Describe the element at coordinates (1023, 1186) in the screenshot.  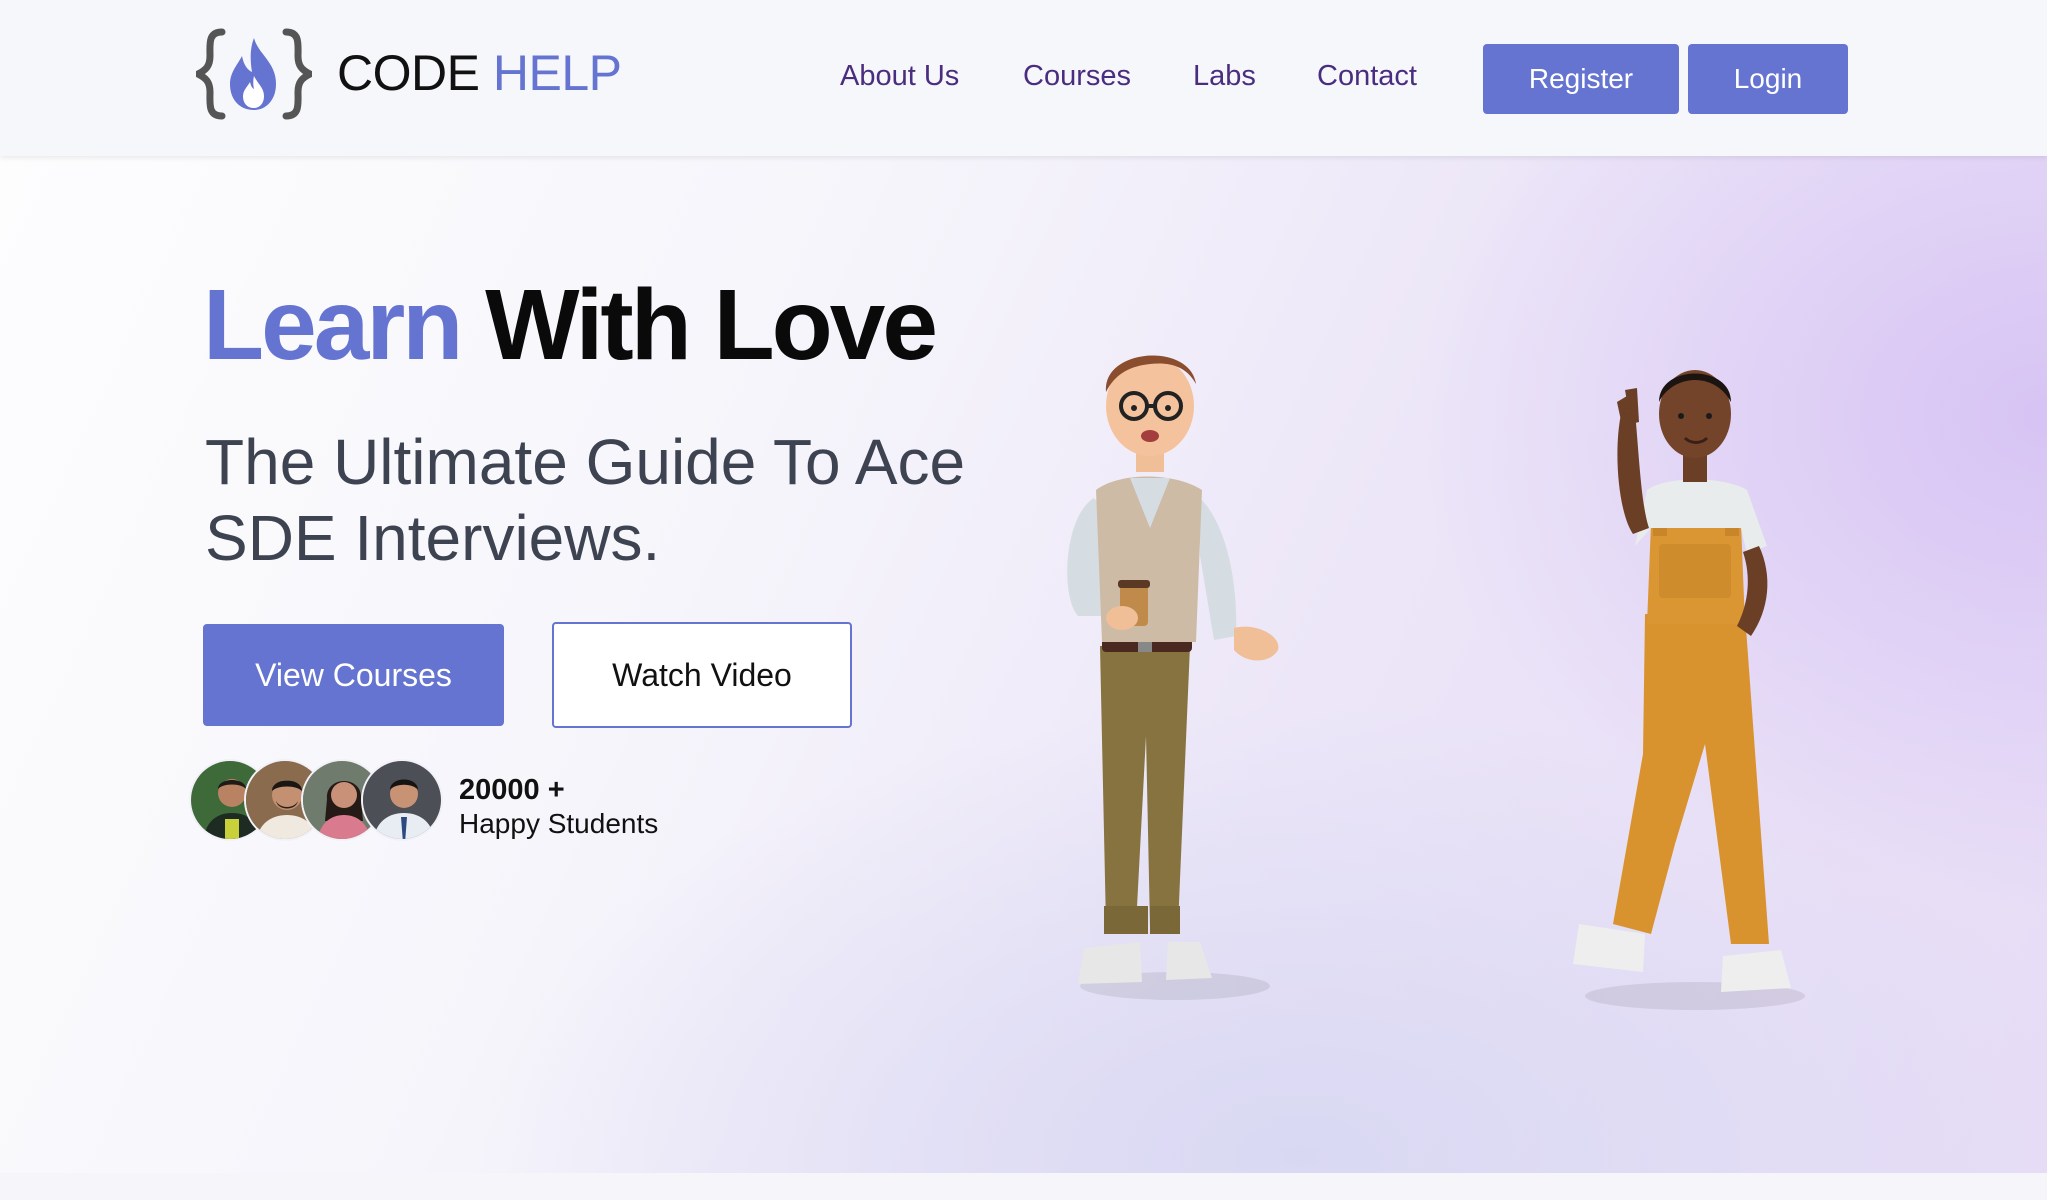
I see `page-bottom-strip` at that location.